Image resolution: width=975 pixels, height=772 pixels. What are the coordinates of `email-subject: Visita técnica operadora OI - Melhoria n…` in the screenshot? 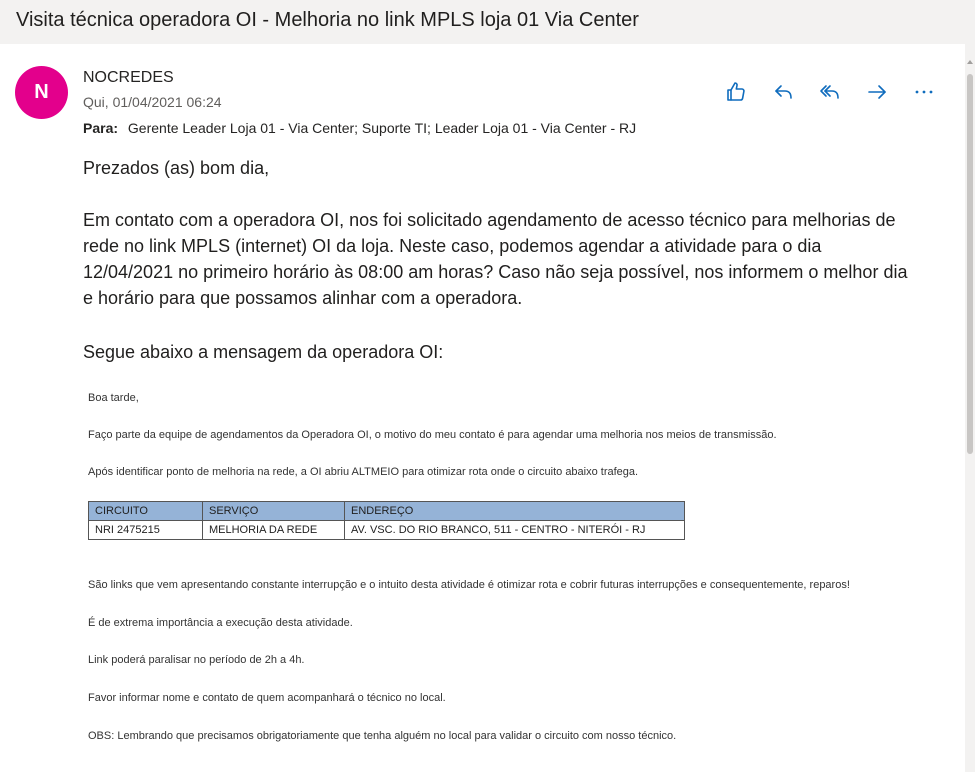 It's located at (327, 20).